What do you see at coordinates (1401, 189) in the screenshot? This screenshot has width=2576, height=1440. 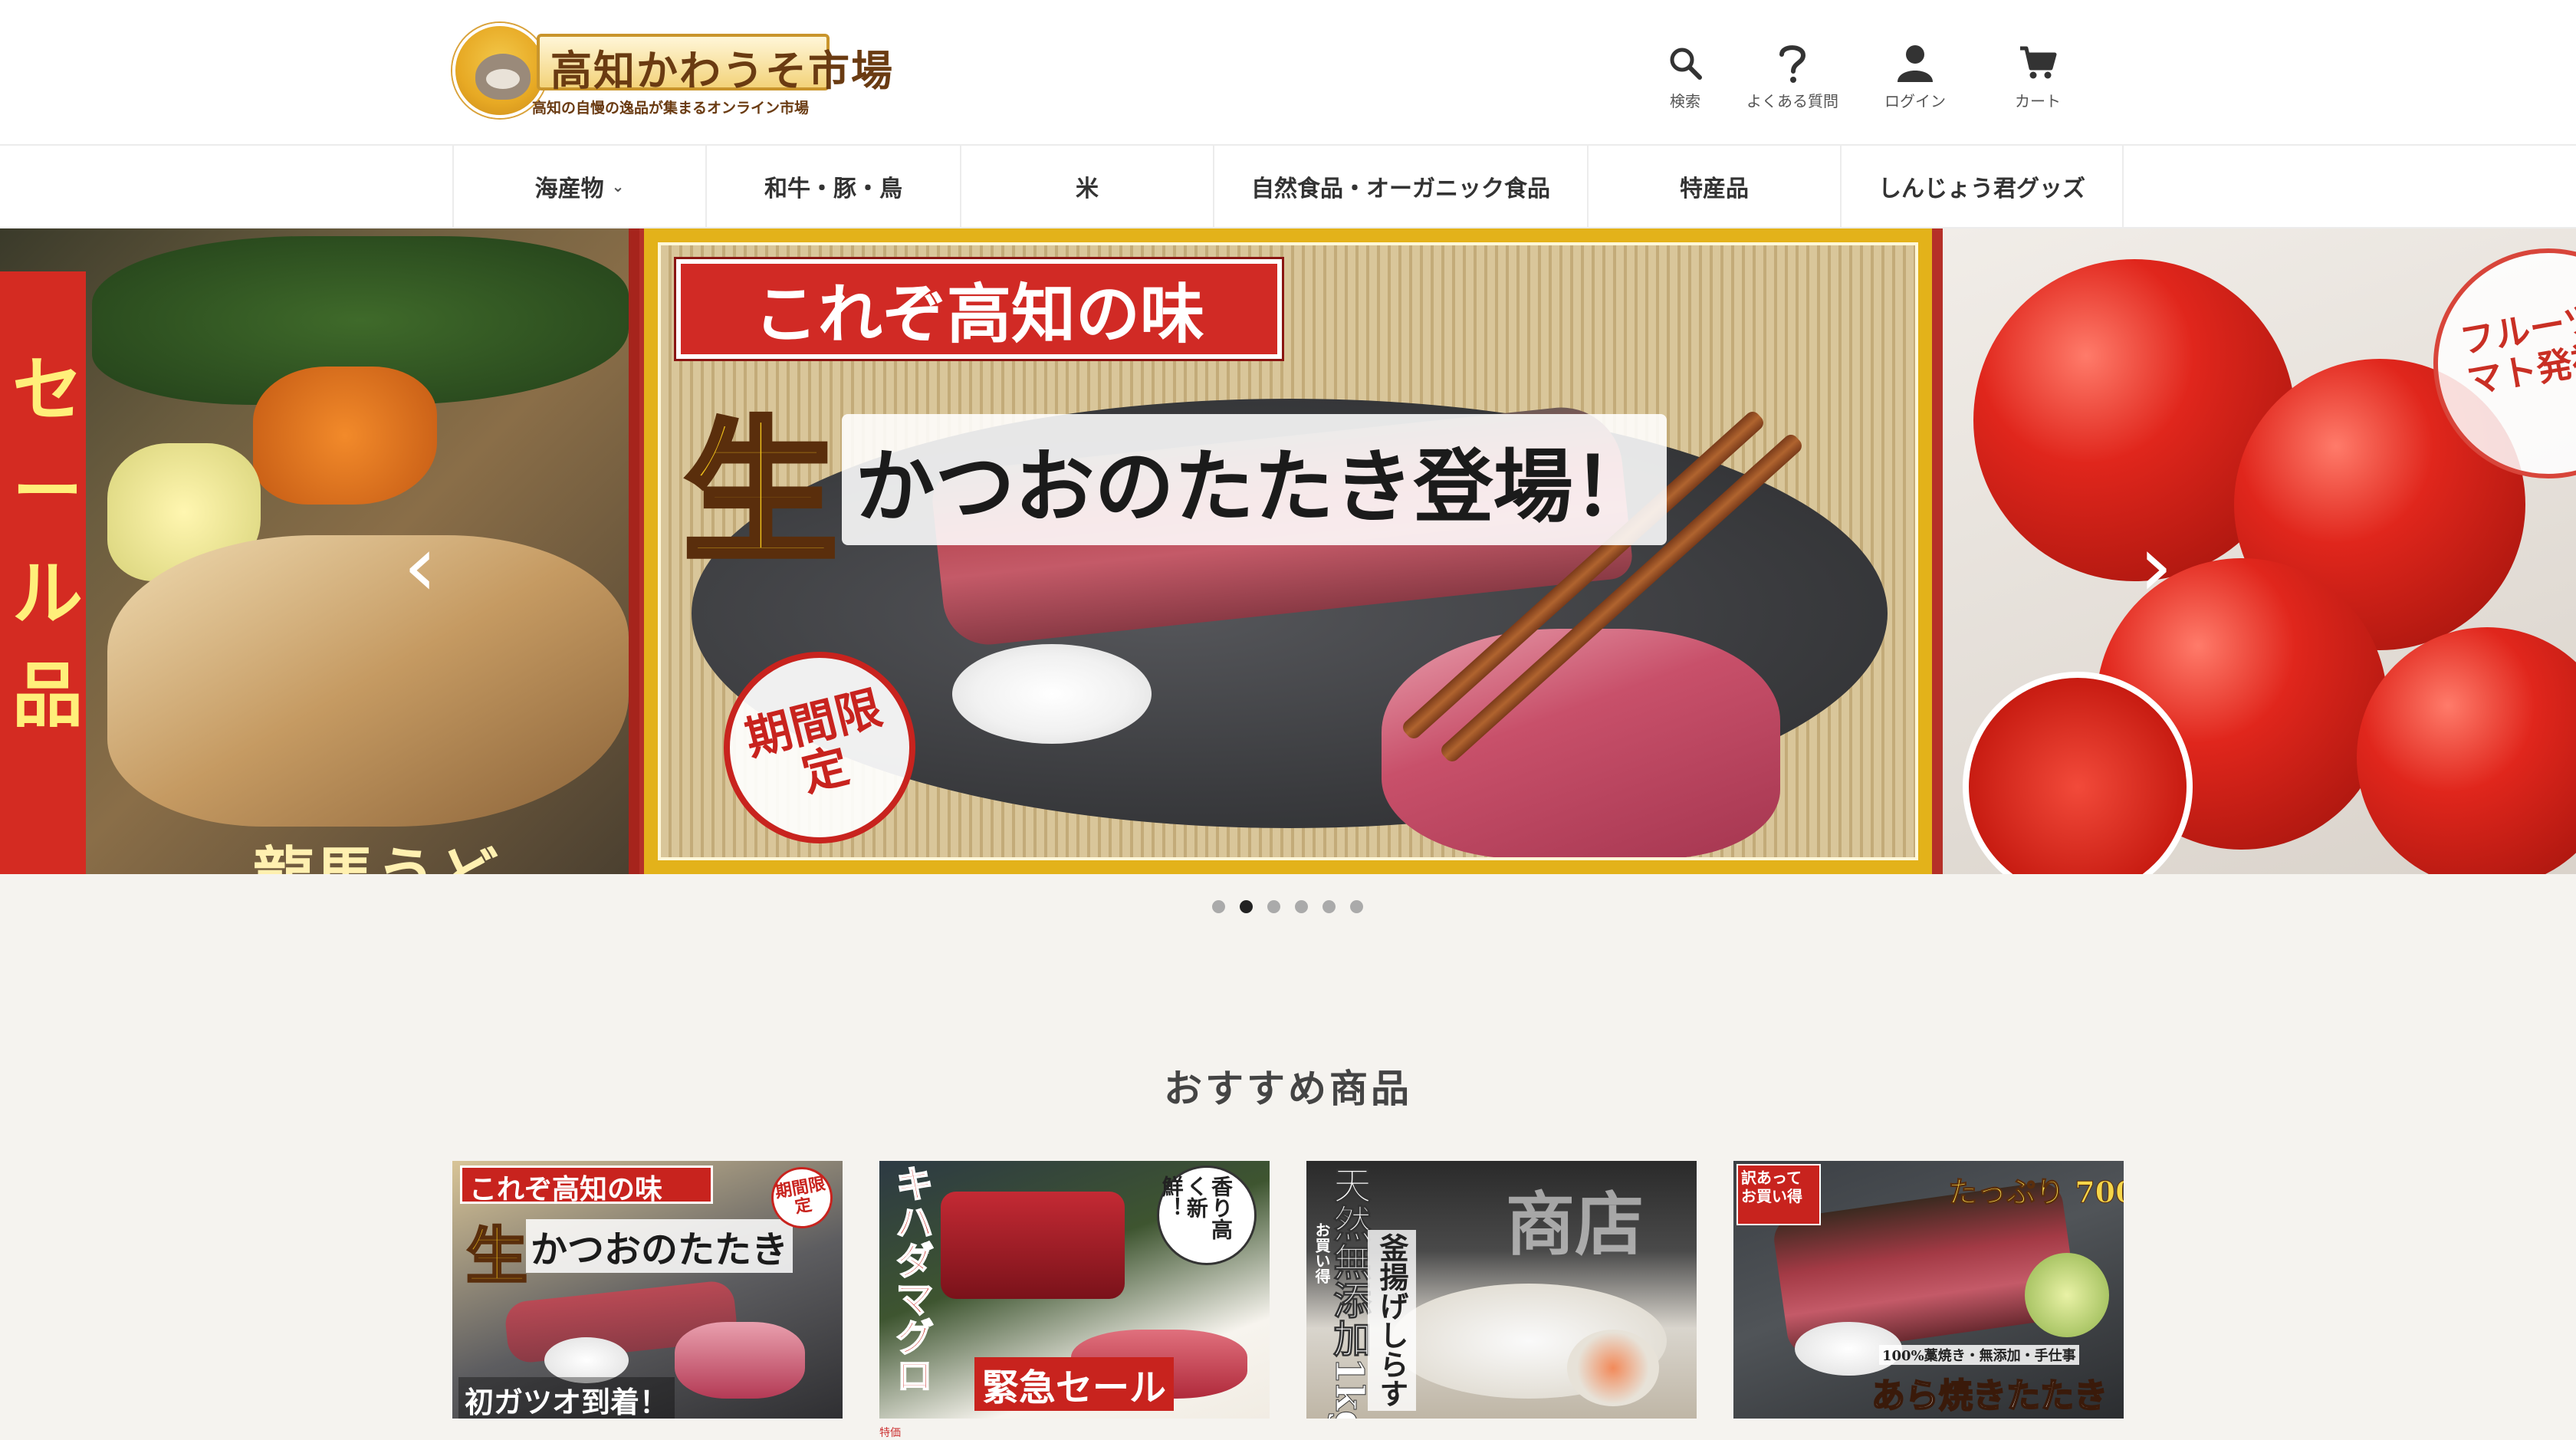 I see `nav-item-label: 自然食品・オーガニック食品` at bounding box center [1401, 189].